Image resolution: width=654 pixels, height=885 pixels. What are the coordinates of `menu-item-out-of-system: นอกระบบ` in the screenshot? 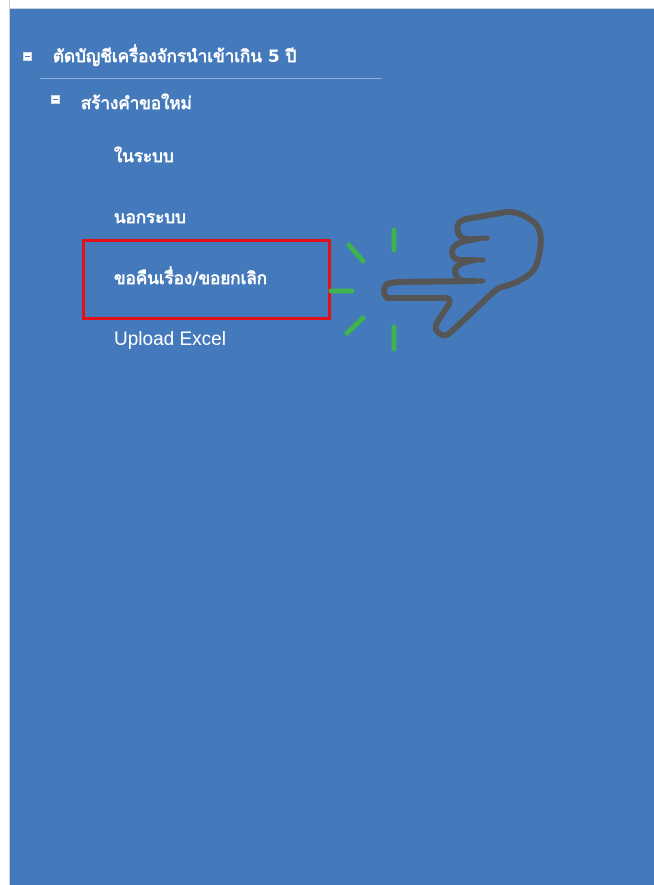 It's located at (150, 218).